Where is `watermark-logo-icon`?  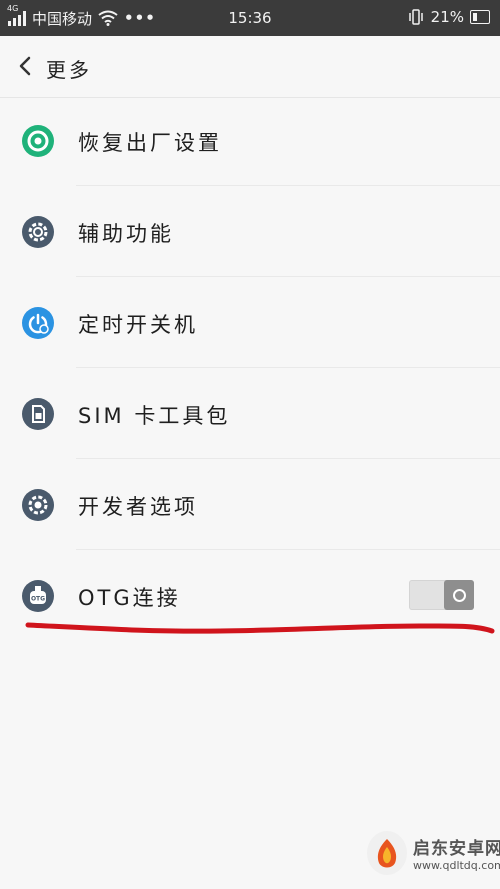 watermark-logo-icon is located at coordinates (387, 853).